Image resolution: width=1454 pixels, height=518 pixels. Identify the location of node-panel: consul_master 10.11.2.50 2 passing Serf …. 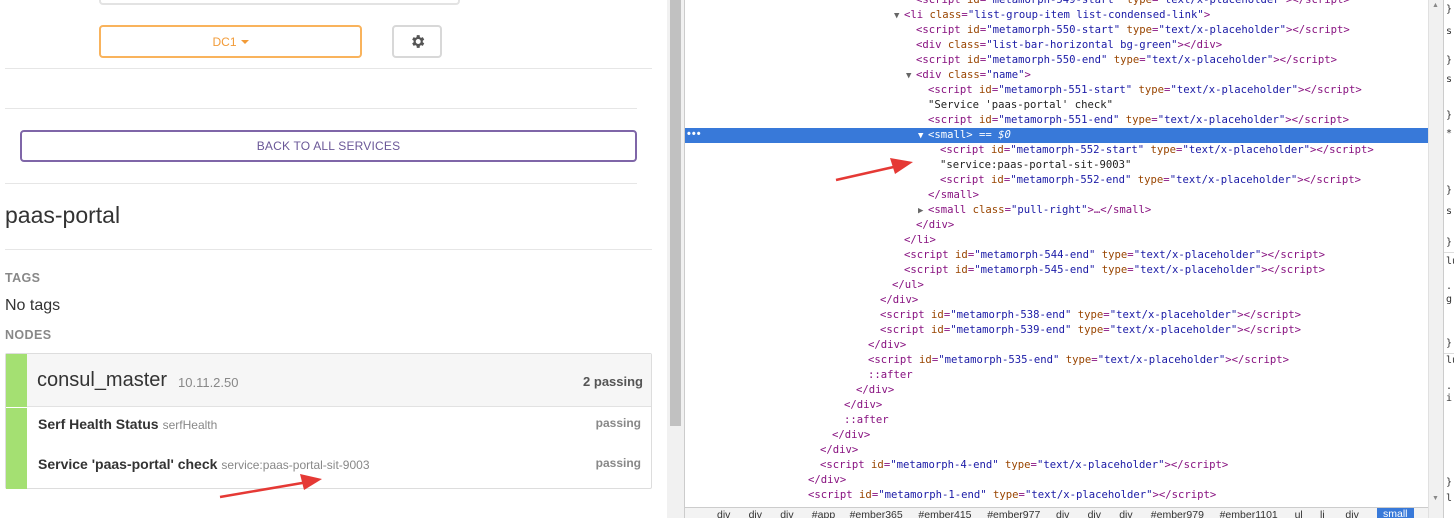
(328, 421).